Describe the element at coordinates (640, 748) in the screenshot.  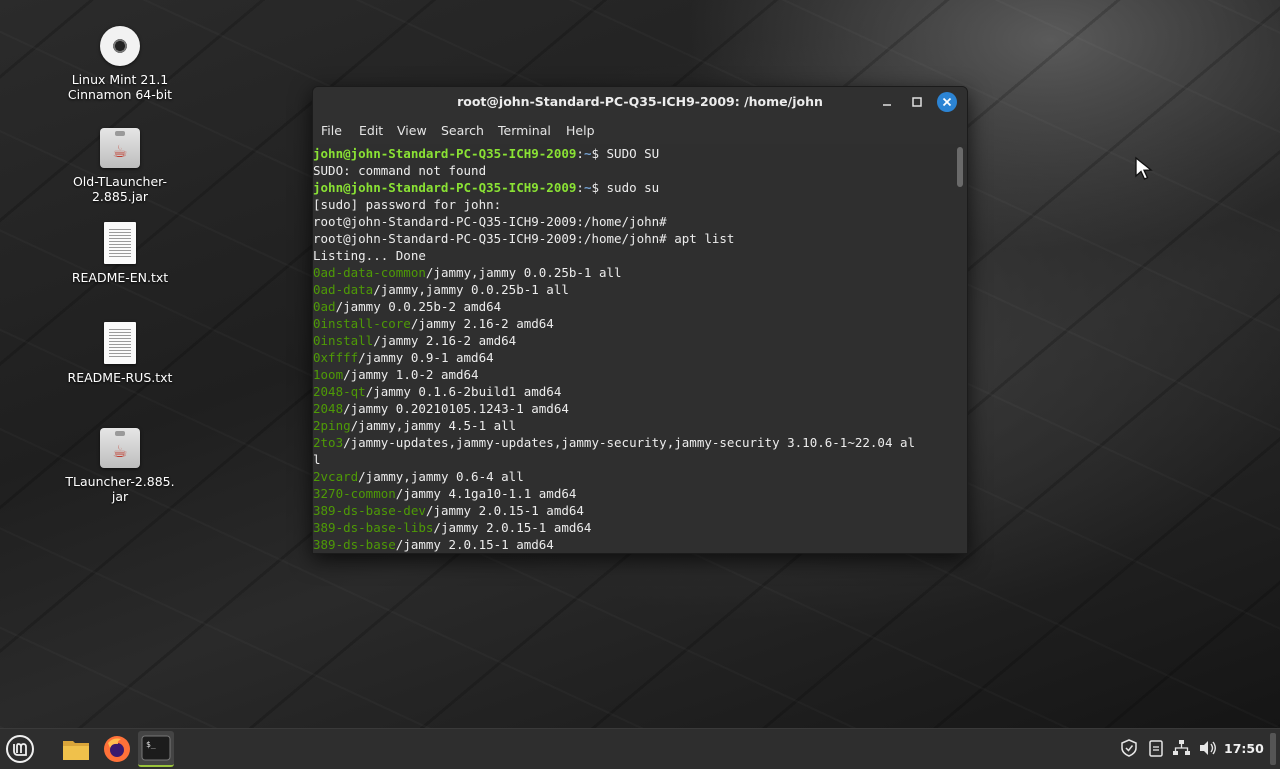
I see `taskbar: $_ 17:50` at that location.